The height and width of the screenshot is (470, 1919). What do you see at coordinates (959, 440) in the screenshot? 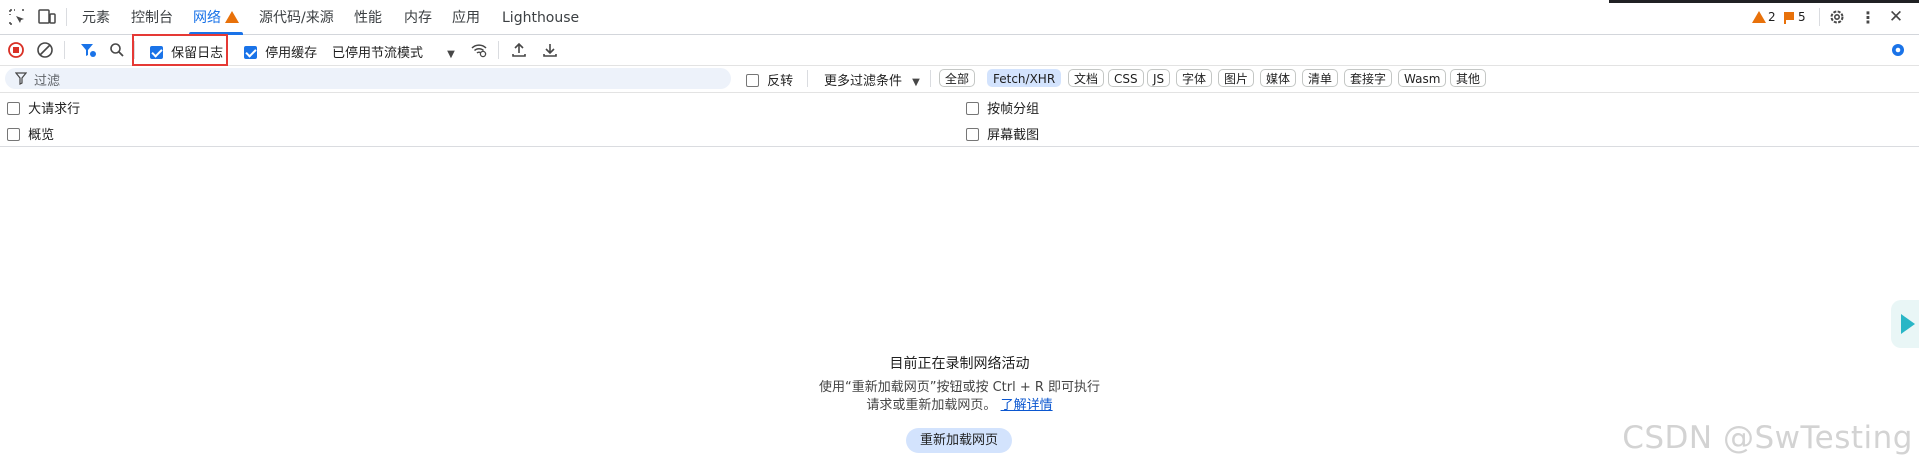
I see `reload-page-button: 重新加载网页` at bounding box center [959, 440].